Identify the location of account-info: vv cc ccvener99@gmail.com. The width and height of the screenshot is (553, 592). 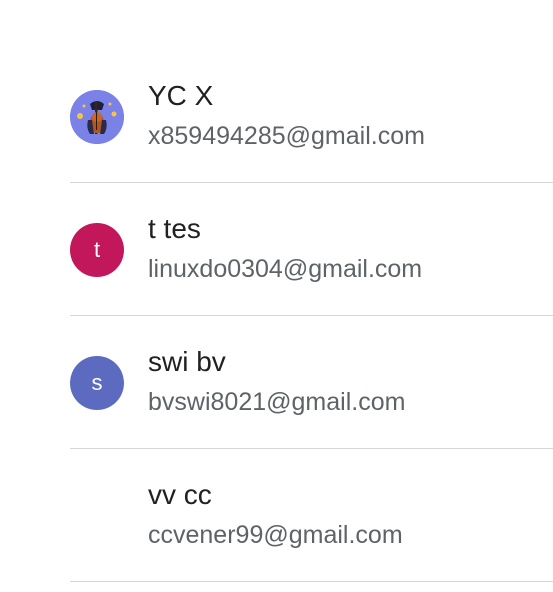
(275, 514).